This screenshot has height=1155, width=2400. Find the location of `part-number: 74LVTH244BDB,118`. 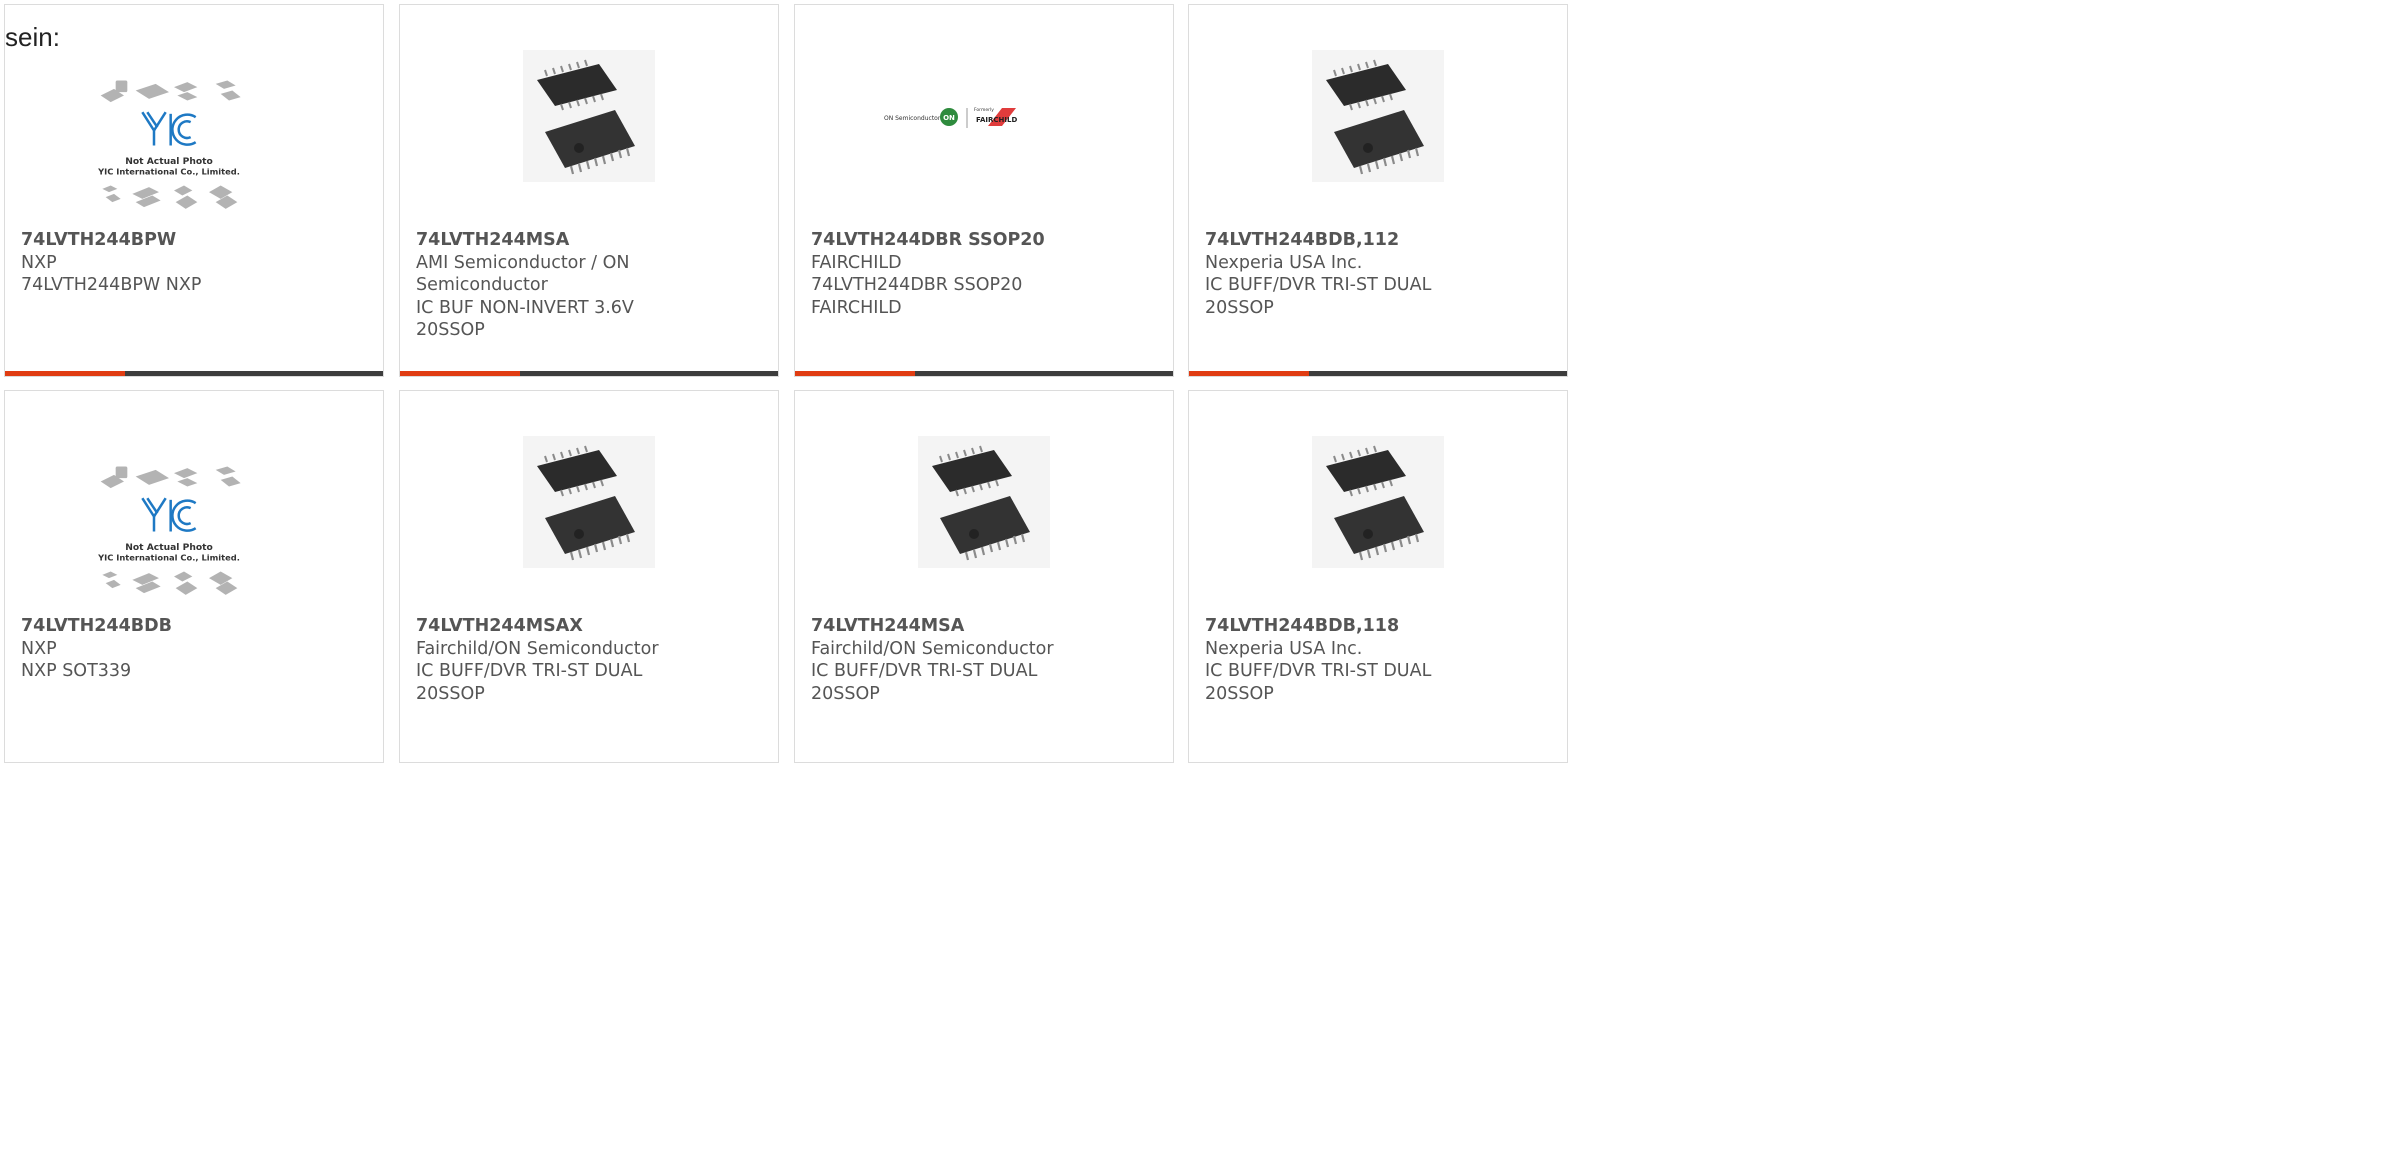

part-number: 74LVTH244BDB,118 is located at coordinates (1327, 626).